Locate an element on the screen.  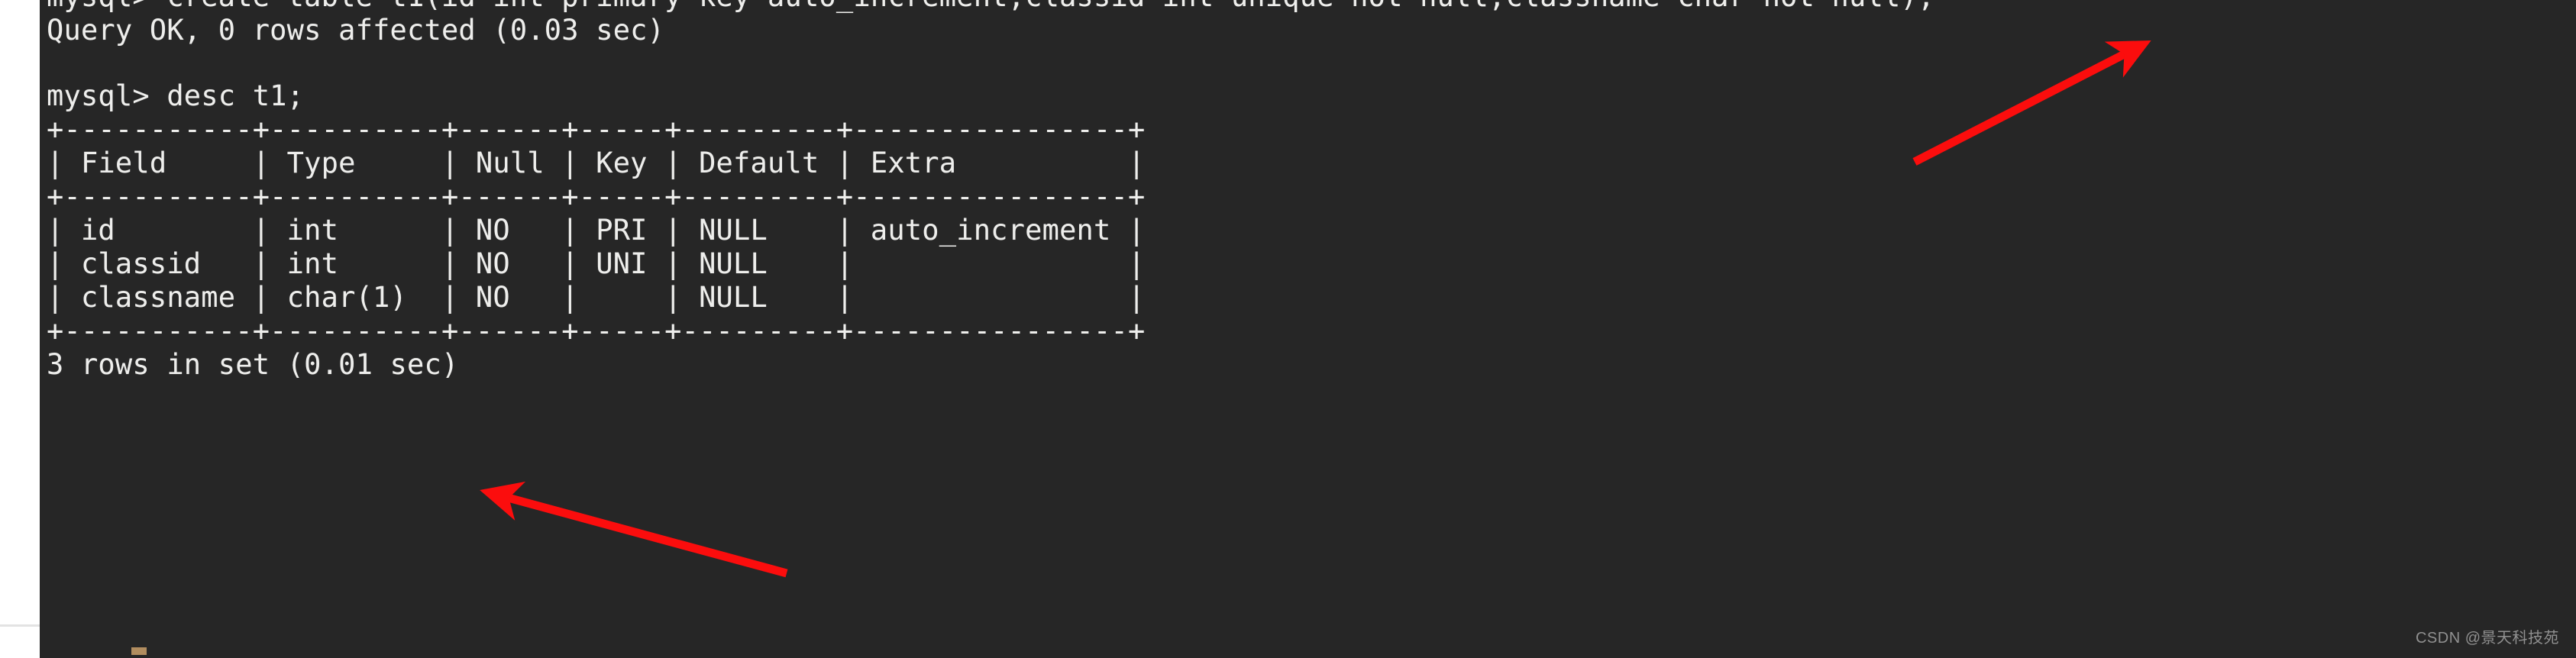
terminal-line-query-ok: Query OK, 0 rows affected (0.03 sec) is located at coordinates (356, 31).